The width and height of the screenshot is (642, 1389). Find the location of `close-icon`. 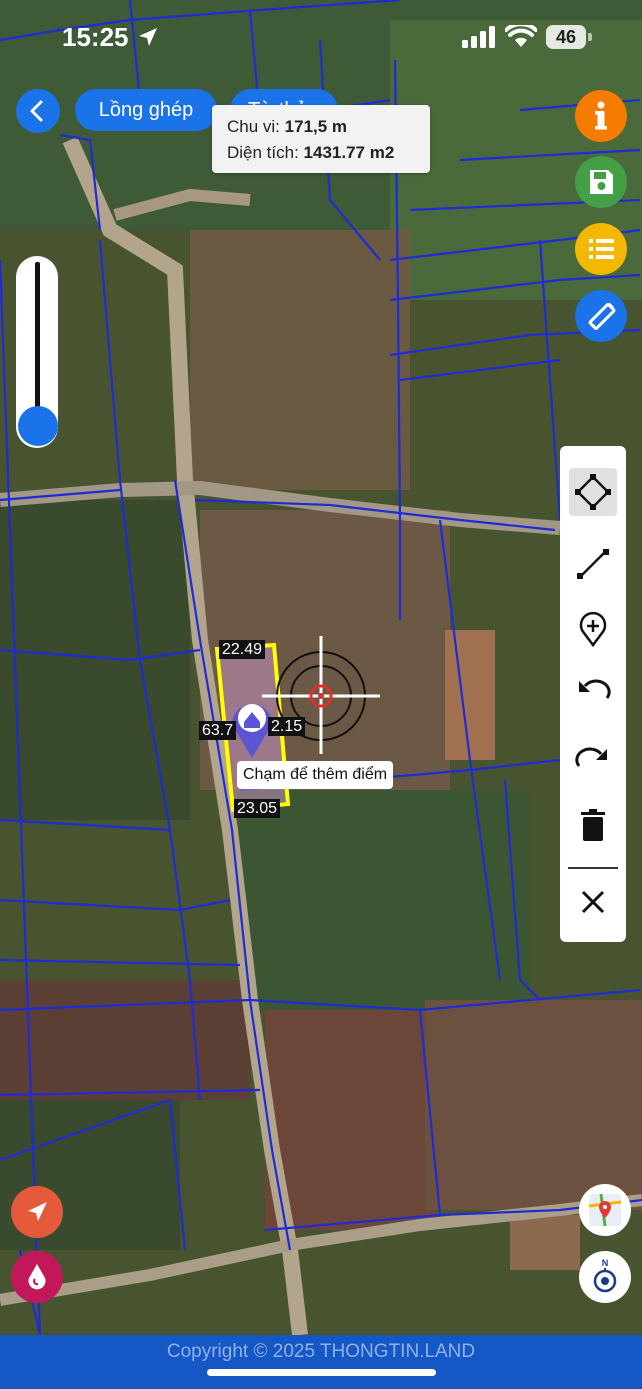

close-icon is located at coordinates (593, 902).